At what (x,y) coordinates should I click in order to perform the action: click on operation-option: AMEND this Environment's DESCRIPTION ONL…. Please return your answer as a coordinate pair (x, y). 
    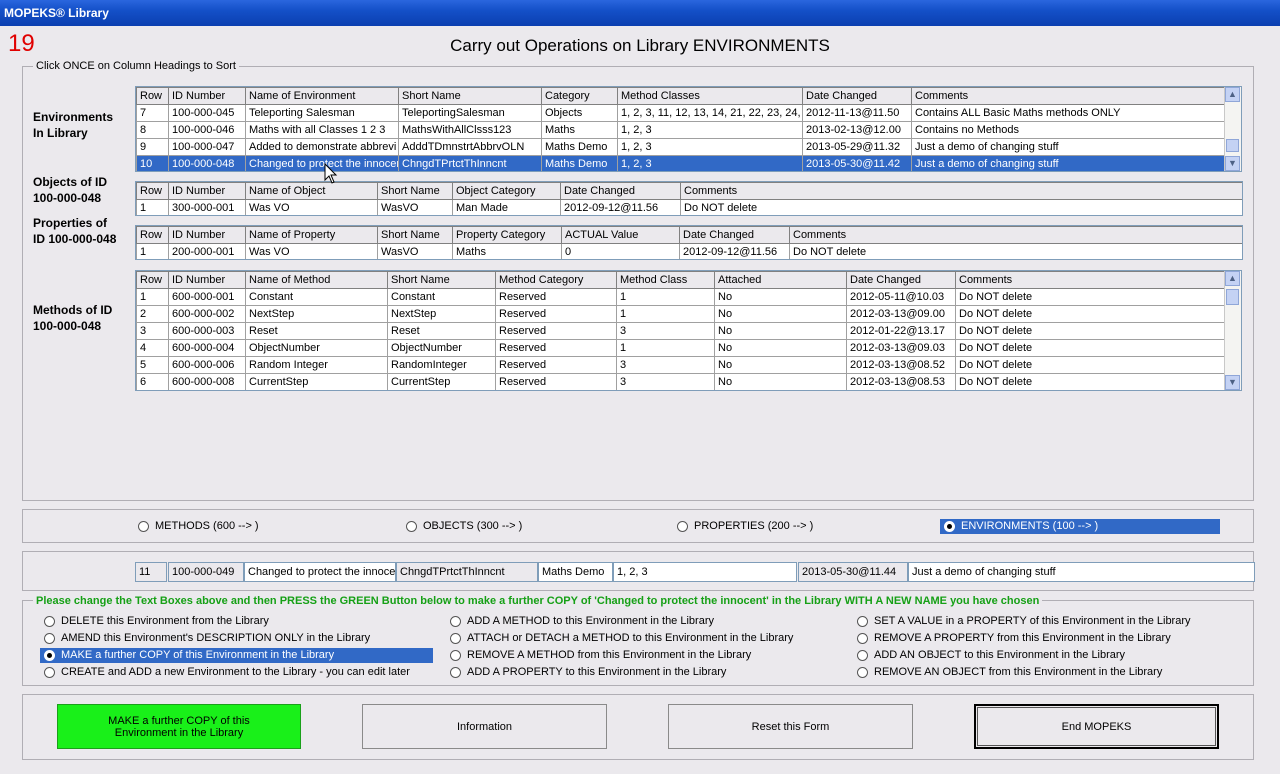
    Looking at the image, I should click on (236, 638).